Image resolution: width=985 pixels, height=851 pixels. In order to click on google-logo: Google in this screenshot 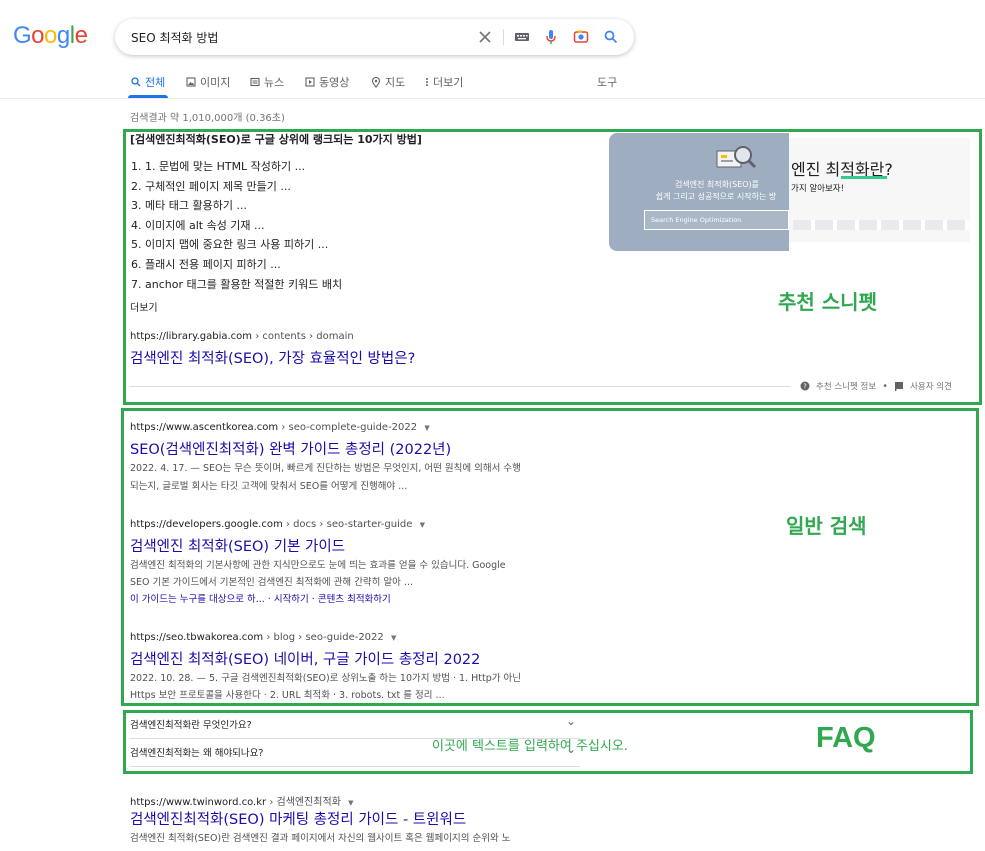, I will do `click(50, 36)`.